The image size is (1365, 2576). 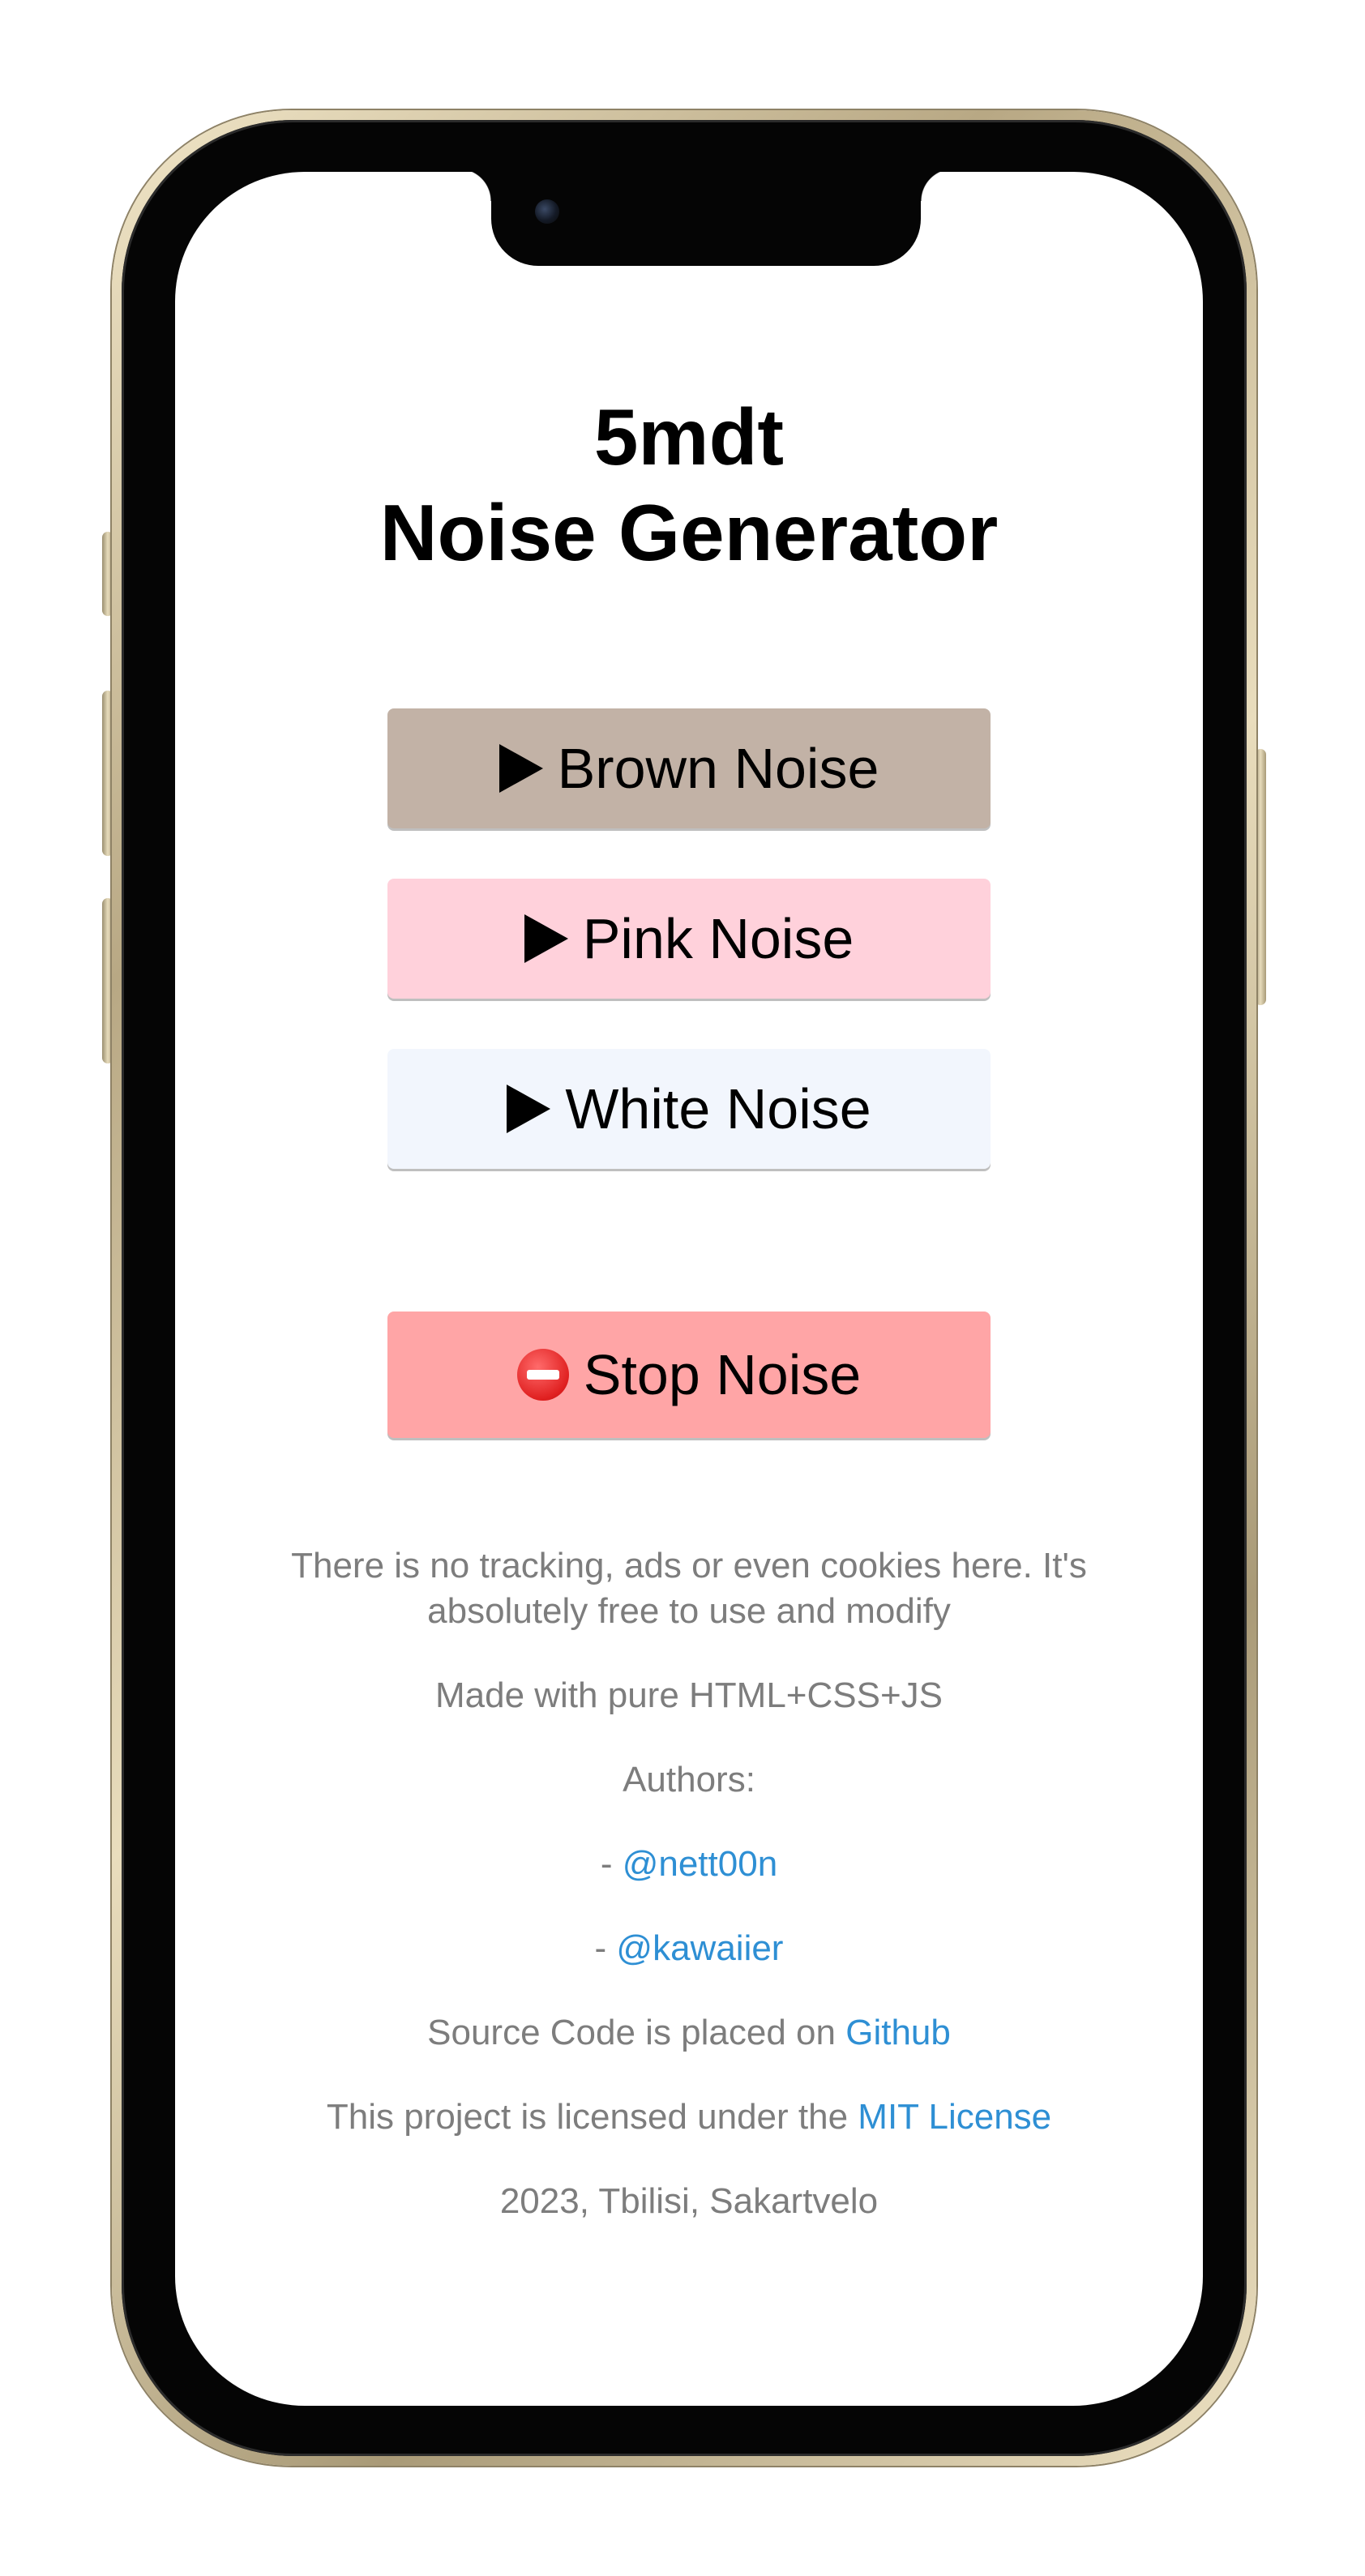 I want to click on license-prefix: This project is licensed under the, so click(x=592, y=2117).